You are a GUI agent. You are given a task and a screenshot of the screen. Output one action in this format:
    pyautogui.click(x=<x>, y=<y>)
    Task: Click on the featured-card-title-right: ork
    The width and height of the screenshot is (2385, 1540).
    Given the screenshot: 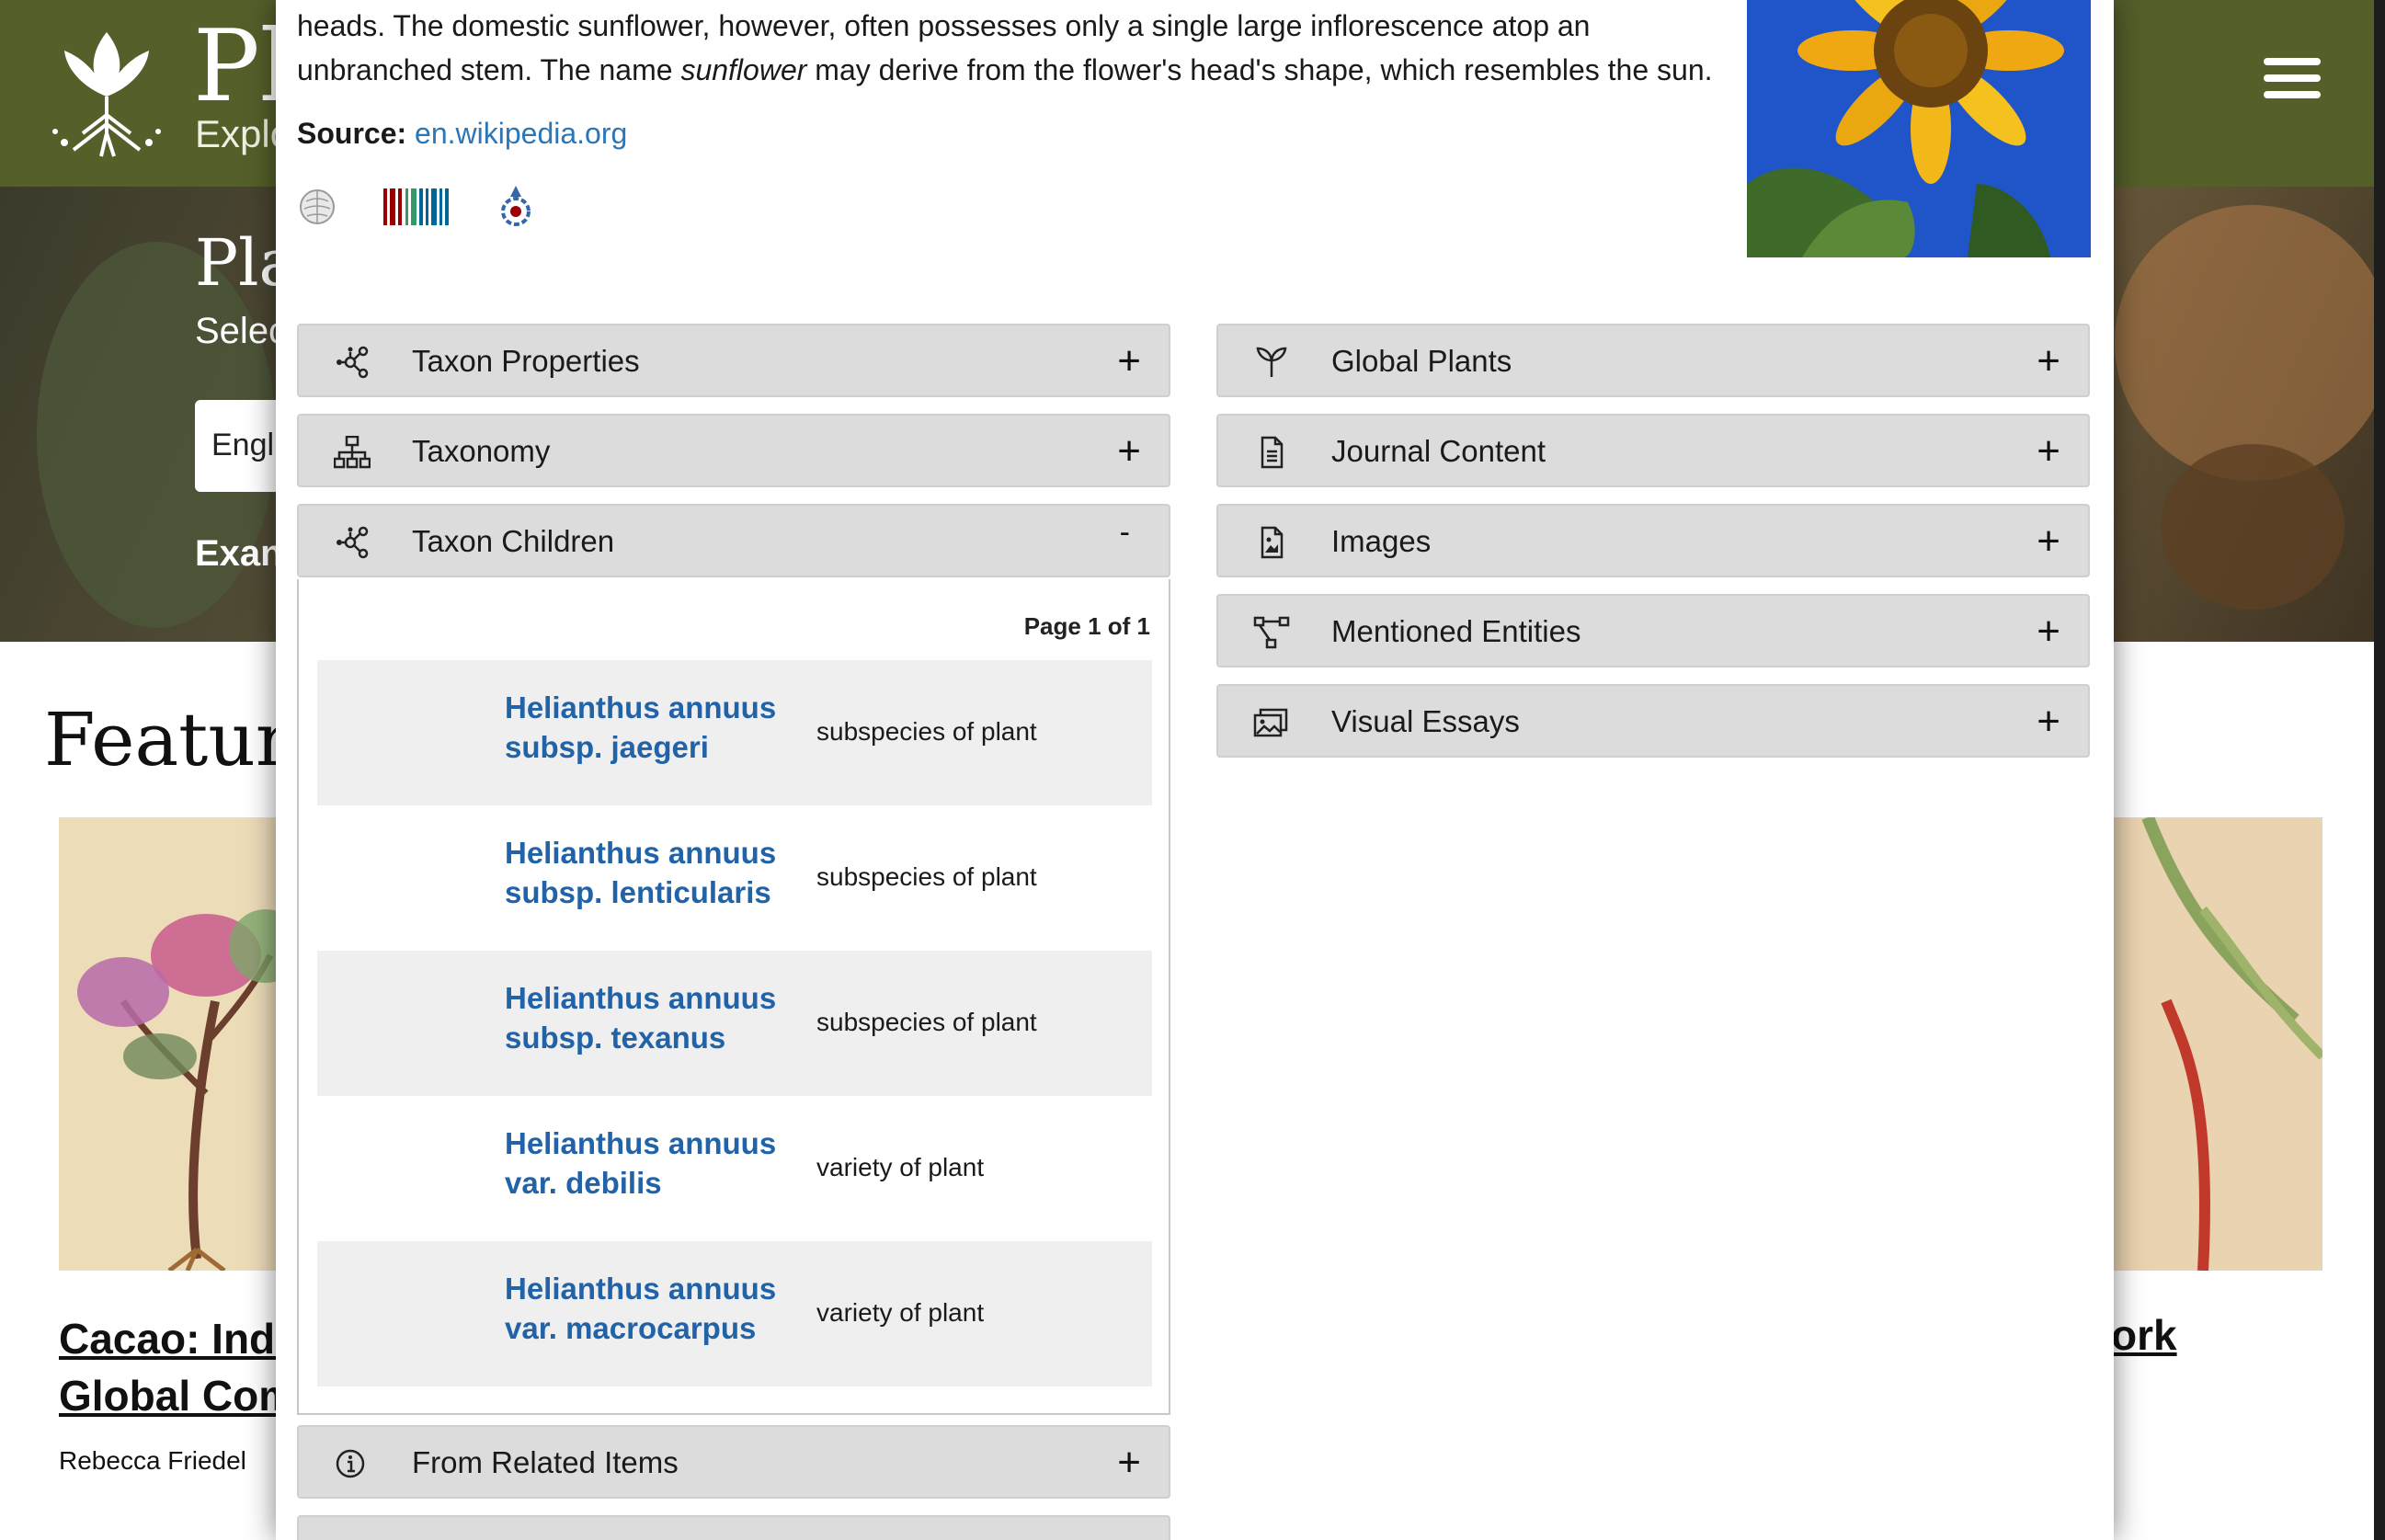 What is the action you would take?
    pyautogui.click(x=2144, y=1335)
    